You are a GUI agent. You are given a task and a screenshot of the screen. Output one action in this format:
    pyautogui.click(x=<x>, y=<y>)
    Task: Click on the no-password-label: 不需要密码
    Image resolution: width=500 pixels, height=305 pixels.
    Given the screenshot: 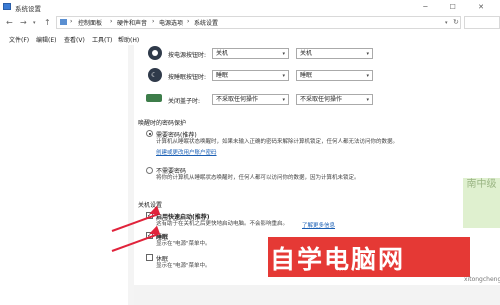 What is the action you would take?
    pyautogui.click(x=171, y=171)
    